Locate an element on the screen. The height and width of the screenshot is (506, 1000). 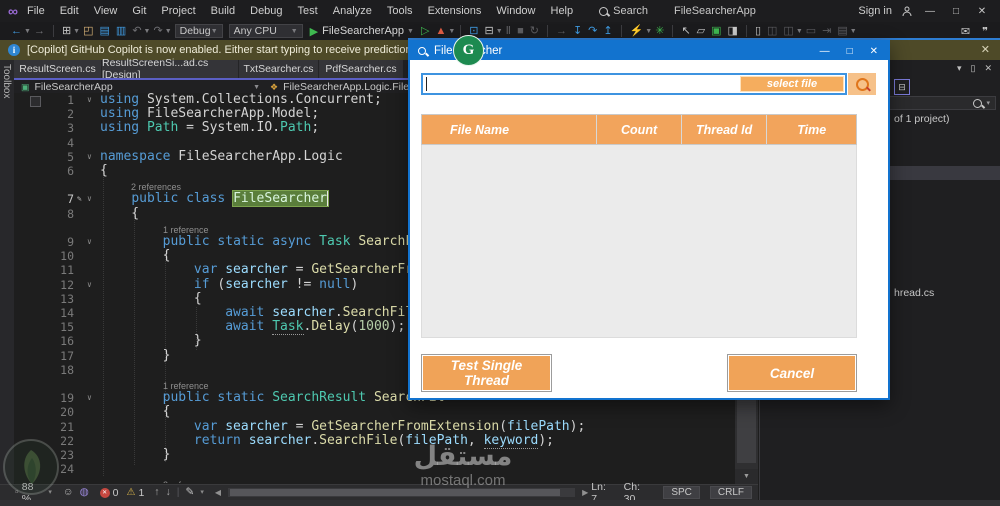
scroll-right-arrow: ▶ is located at coordinates (585, 492).